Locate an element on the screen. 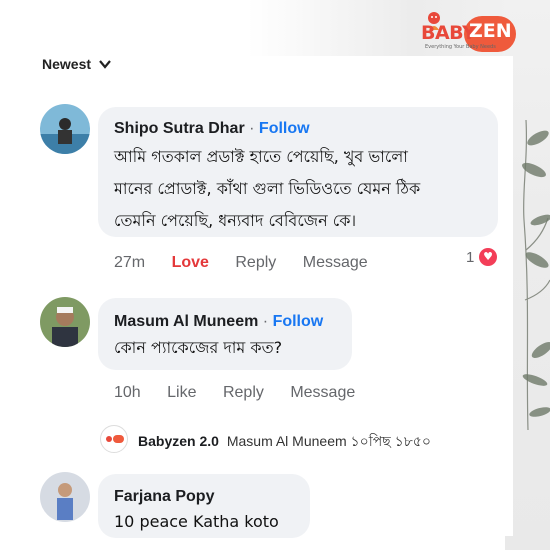 The image size is (550, 550). author-name: Shipo Sutra Dhar is located at coordinates (179, 128).